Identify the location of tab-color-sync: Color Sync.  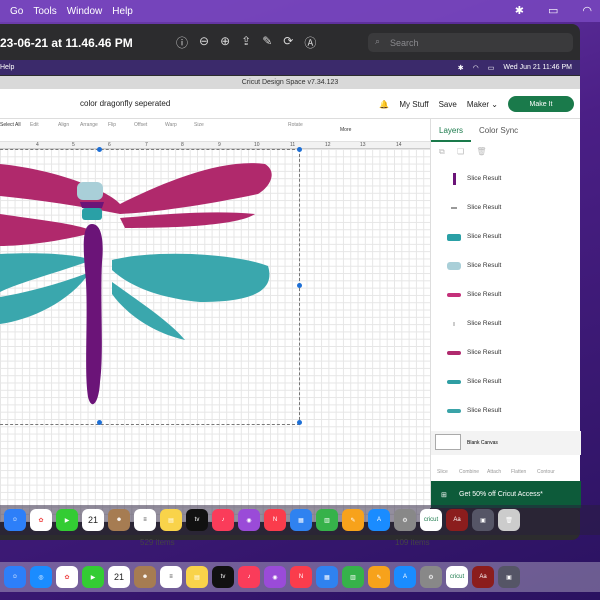
(498, 130).